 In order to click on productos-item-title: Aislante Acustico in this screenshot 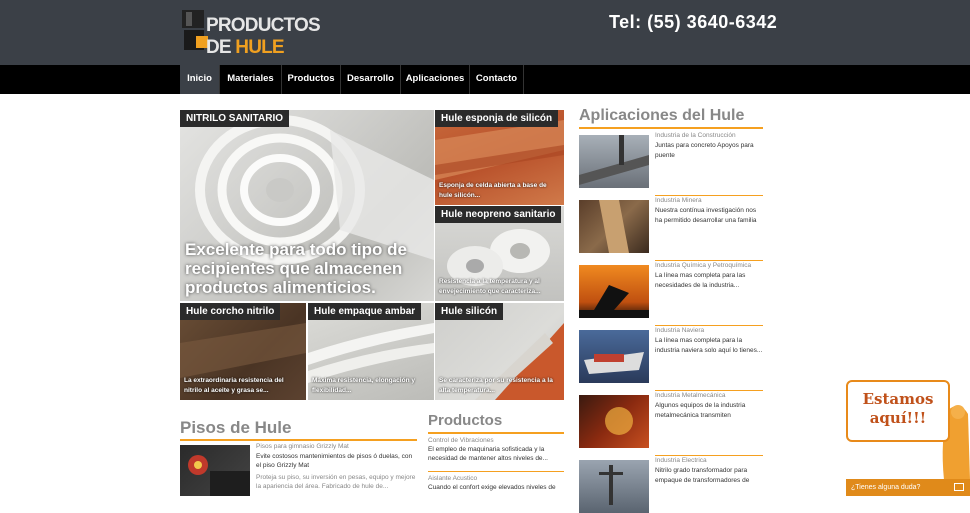, I will do `click(496, 478)`.